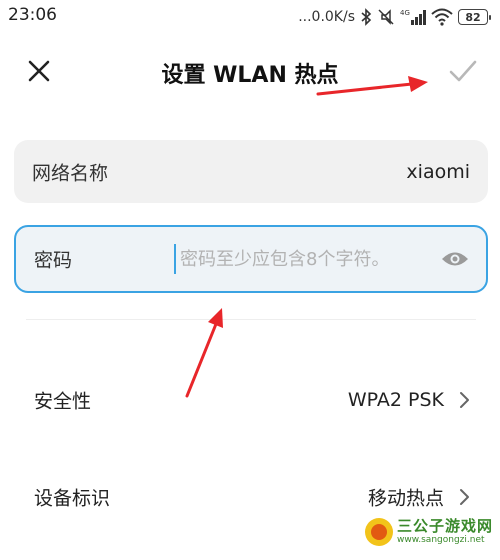 Image resolution: width=500 pixels, height=560 pixels. Describe the element at coordinates (70, 173) in the screenshot. I see `network-name-label: 网络名称` at that location.